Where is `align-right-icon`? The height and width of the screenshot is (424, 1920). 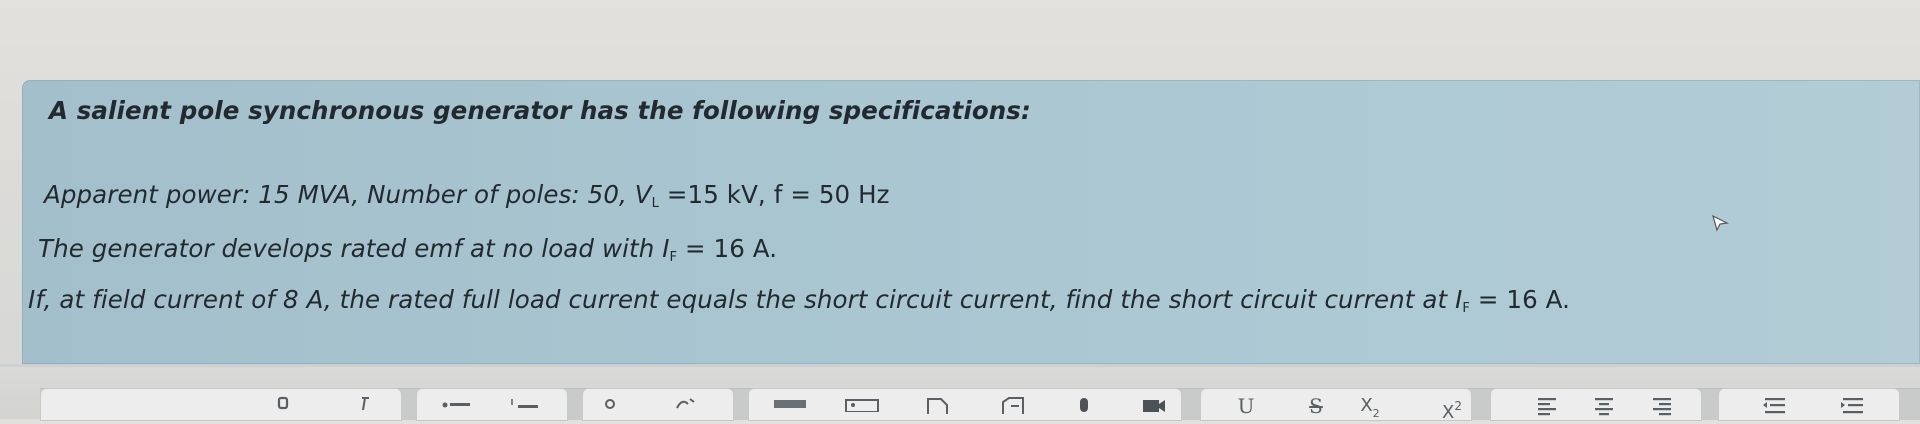
align-right-icon is located at coordinates (1662, 406).